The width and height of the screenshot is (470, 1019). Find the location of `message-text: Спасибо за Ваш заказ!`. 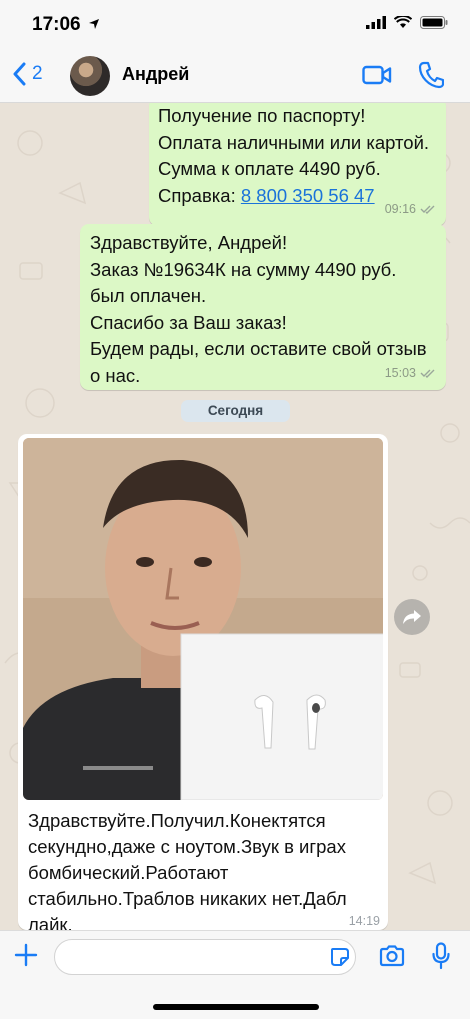

message-text: Спасибо за Ваш заказ! is located at coordinates (188, 322).